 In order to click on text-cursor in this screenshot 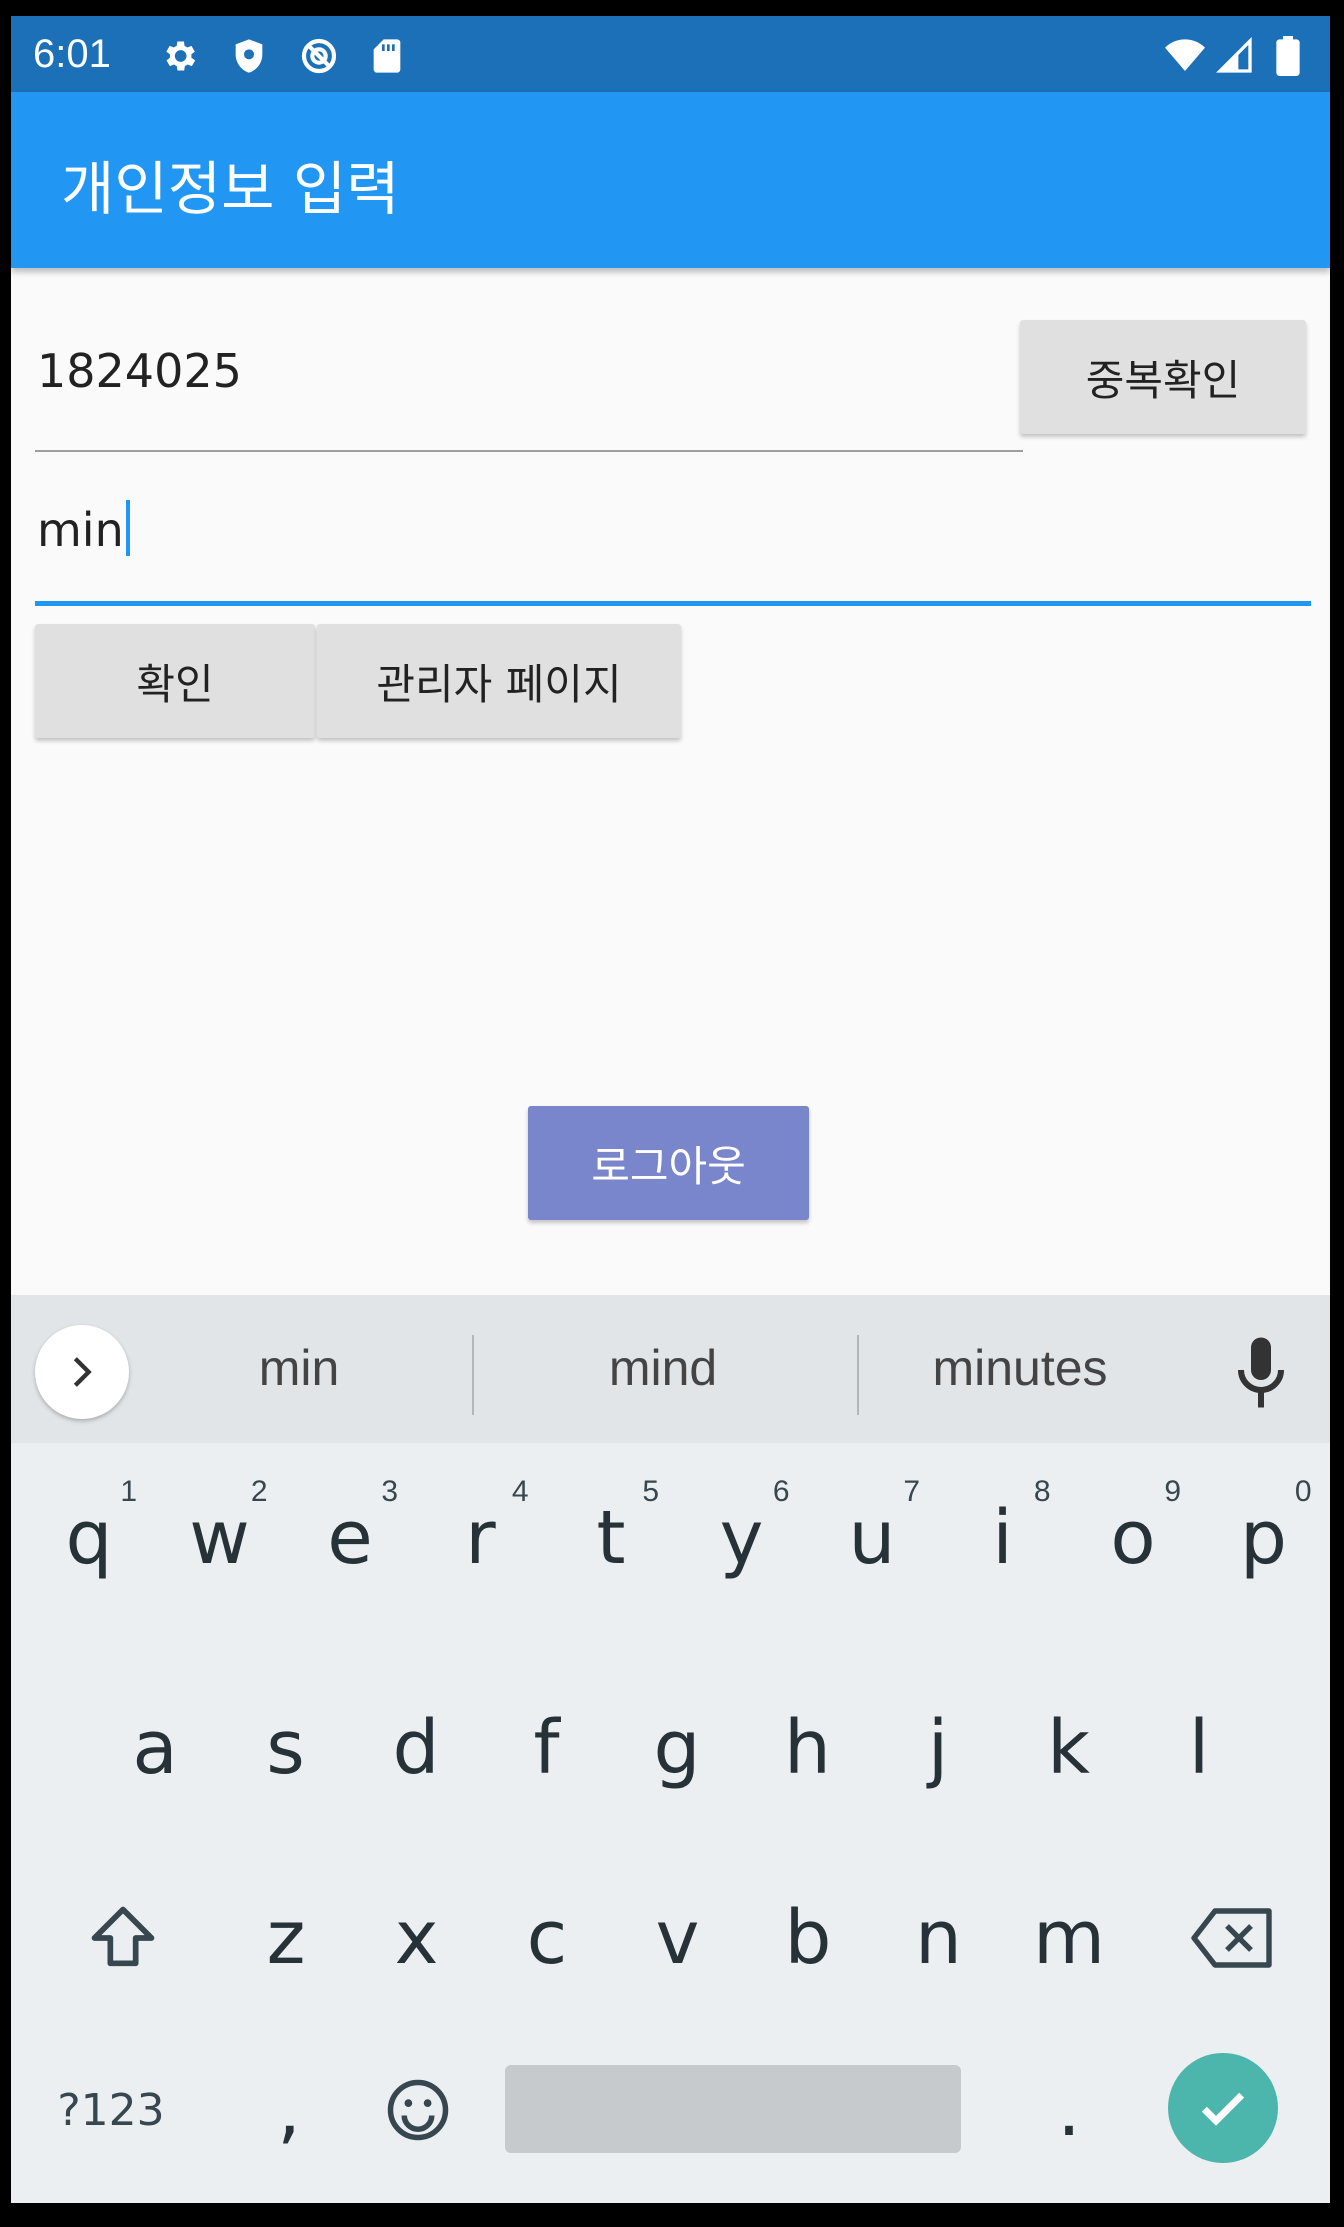, I will do `click(127, 528)`.